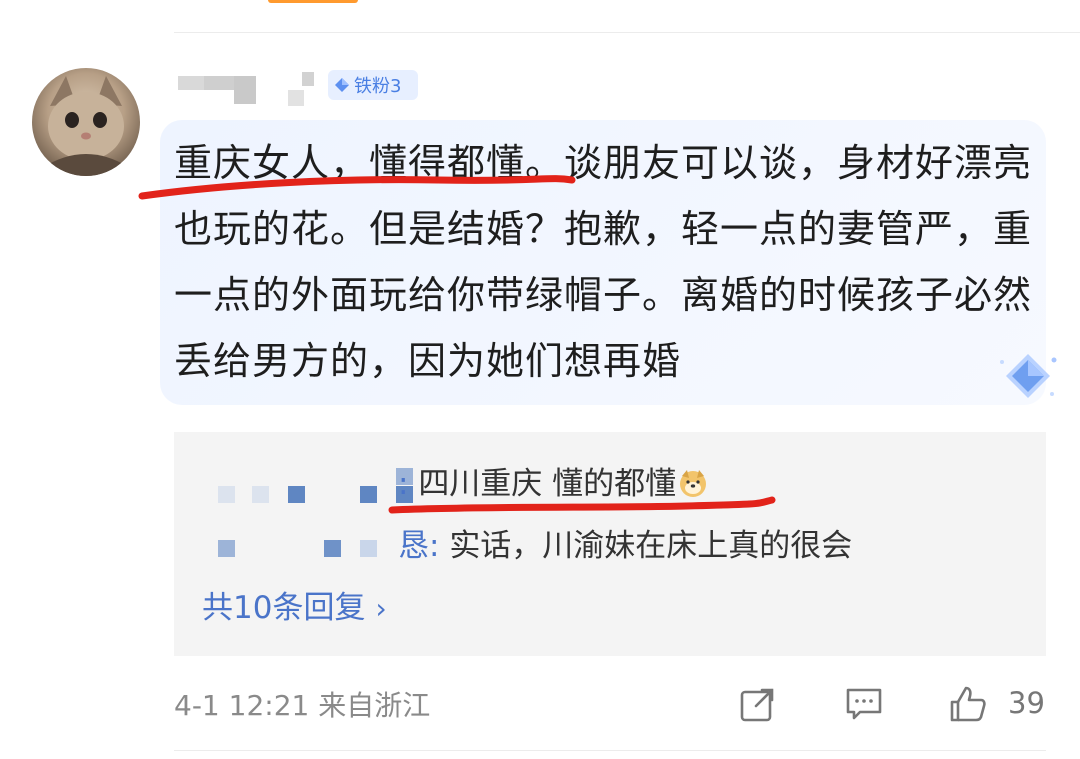  I want to click on fan-badge-label: 铁粉3, so click(378, 86).